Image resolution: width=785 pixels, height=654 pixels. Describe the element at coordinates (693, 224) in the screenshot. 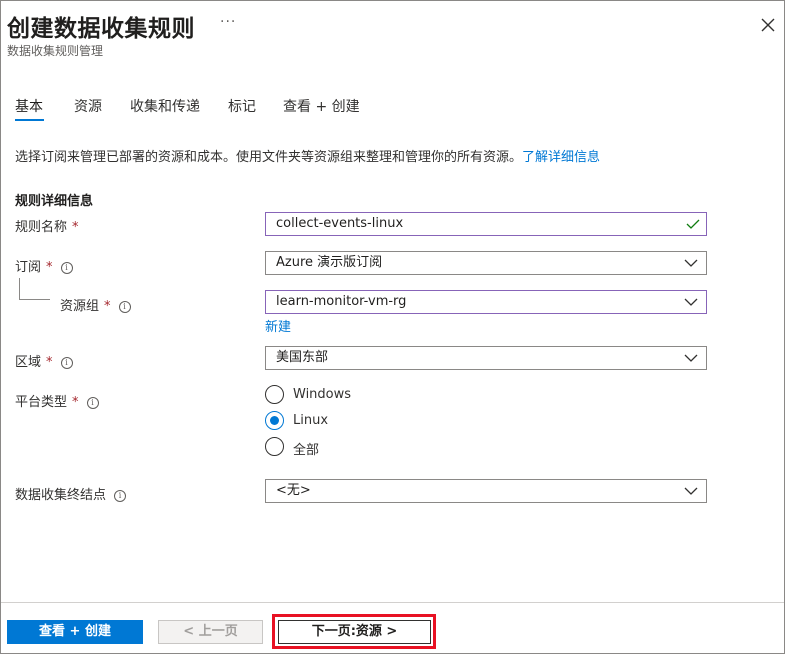

I see `checkmark-icon` at that location.